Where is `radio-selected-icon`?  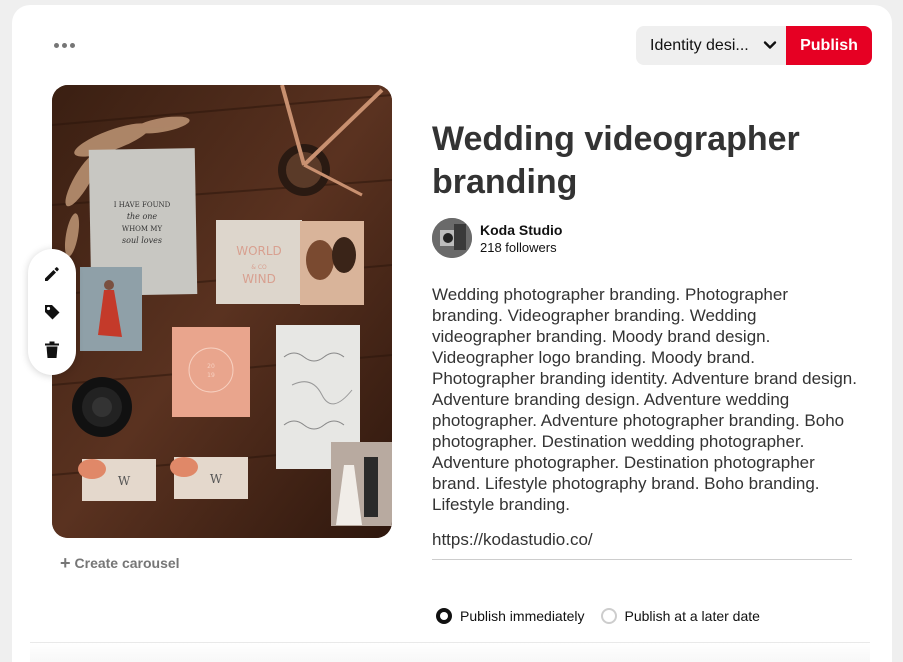 radio-selected-icon is located at coordinates (444, 616).